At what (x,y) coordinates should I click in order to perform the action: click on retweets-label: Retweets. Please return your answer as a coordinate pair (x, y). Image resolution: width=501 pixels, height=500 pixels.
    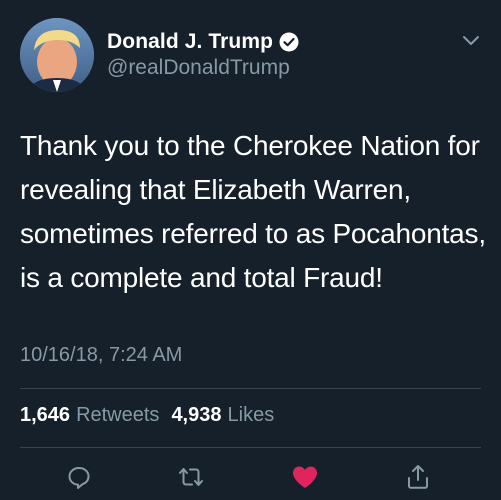
    Looking at the image, I should click on (117, 415).